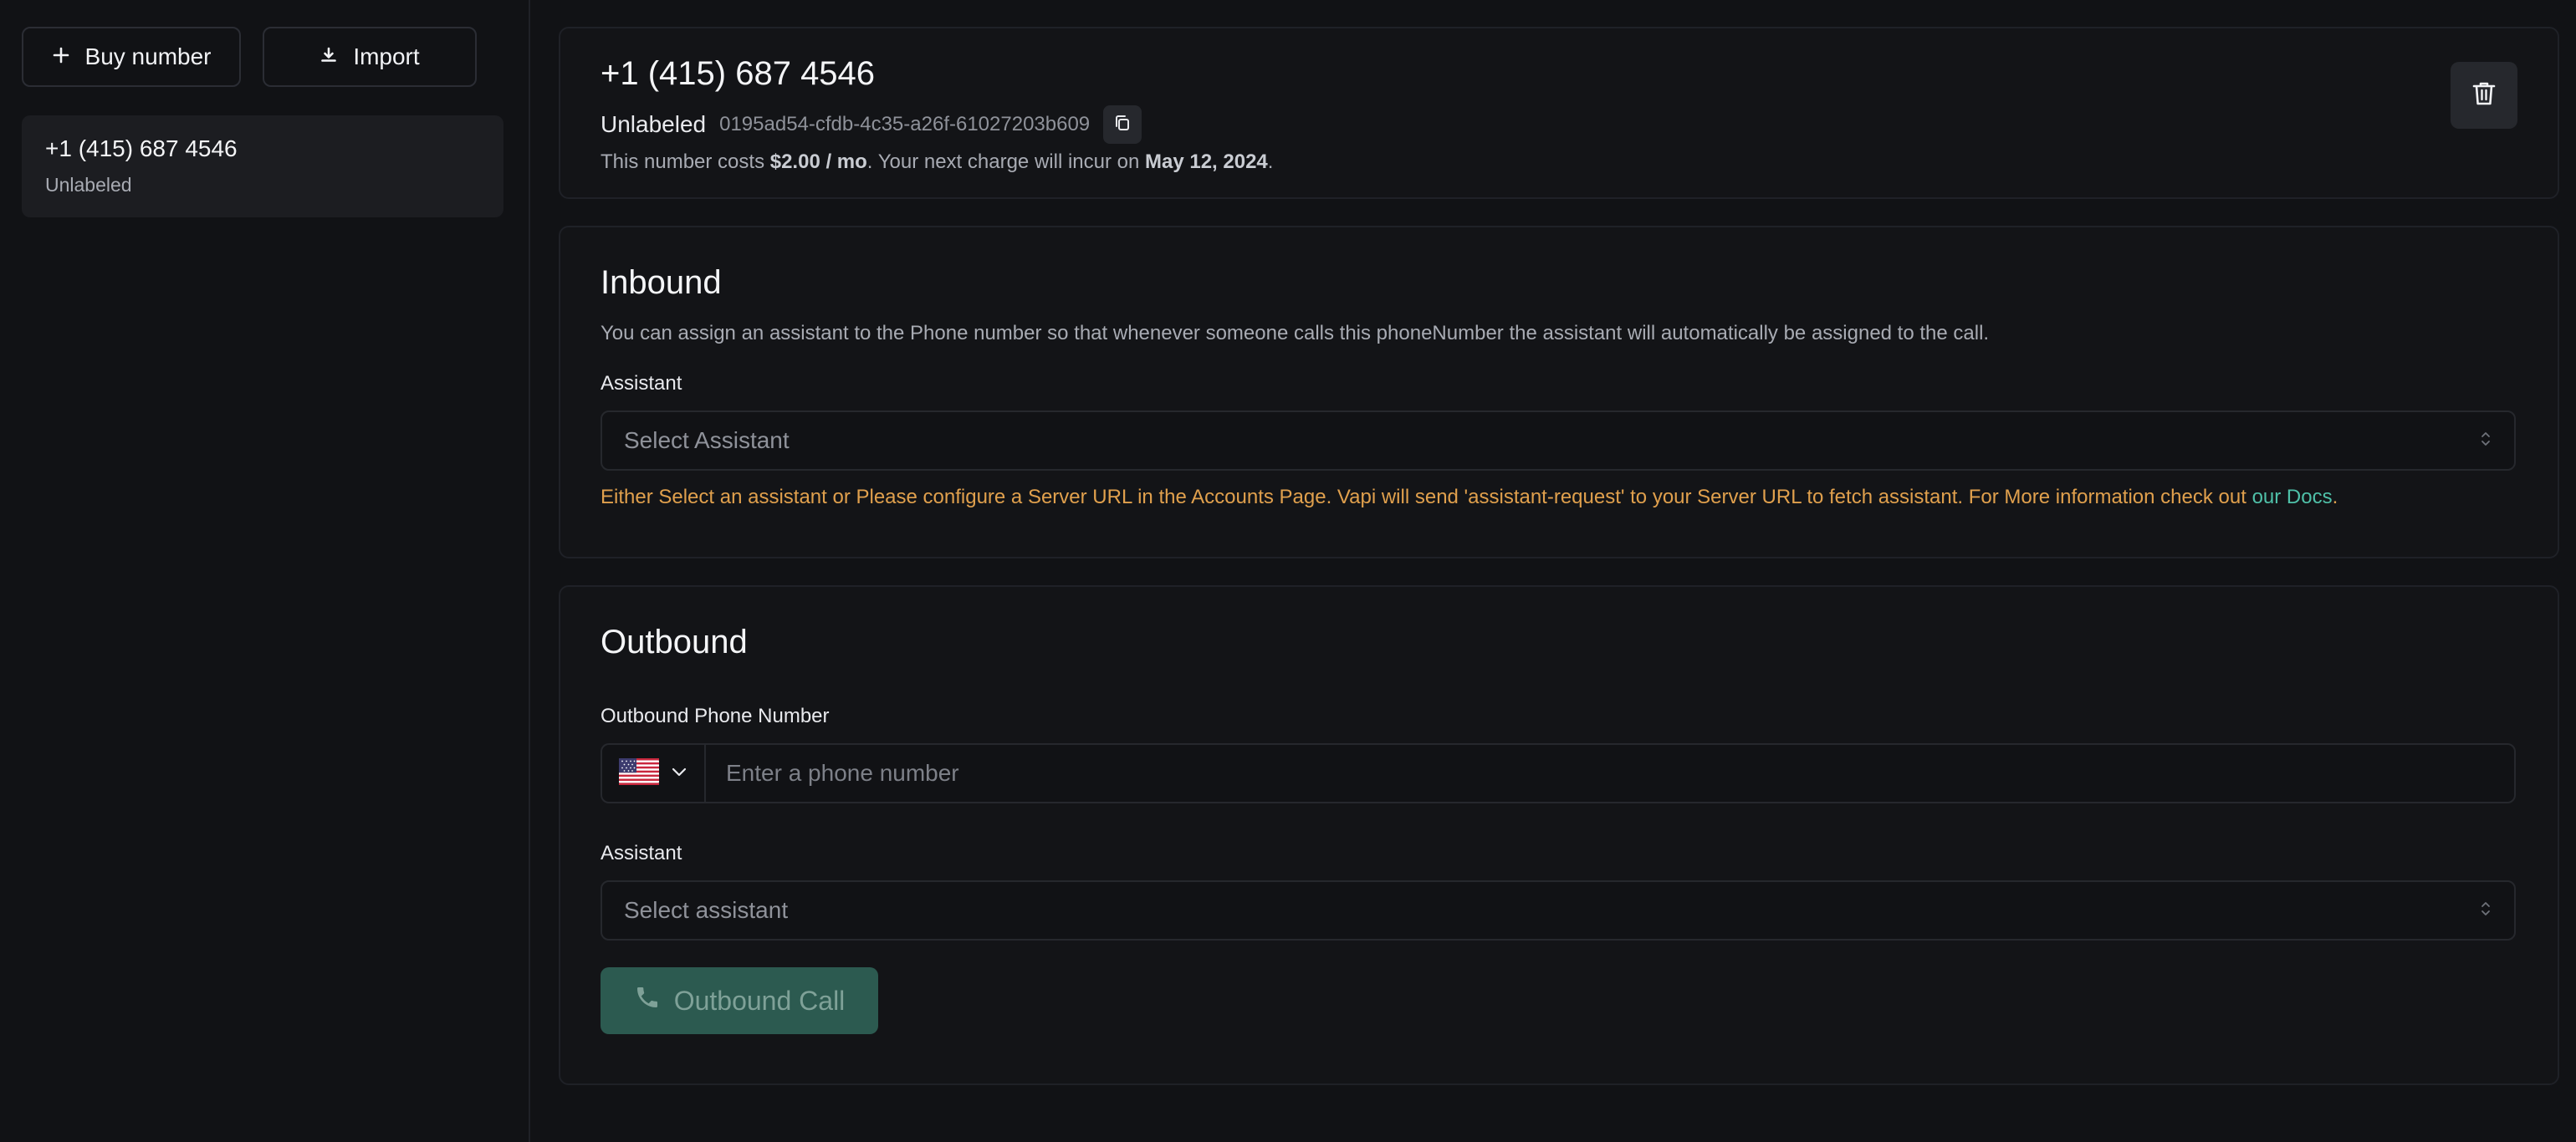 This screenshot has height=1142, width=2576. I want to click on page-title: +1 (415) 687 4546, so click(738, 73).